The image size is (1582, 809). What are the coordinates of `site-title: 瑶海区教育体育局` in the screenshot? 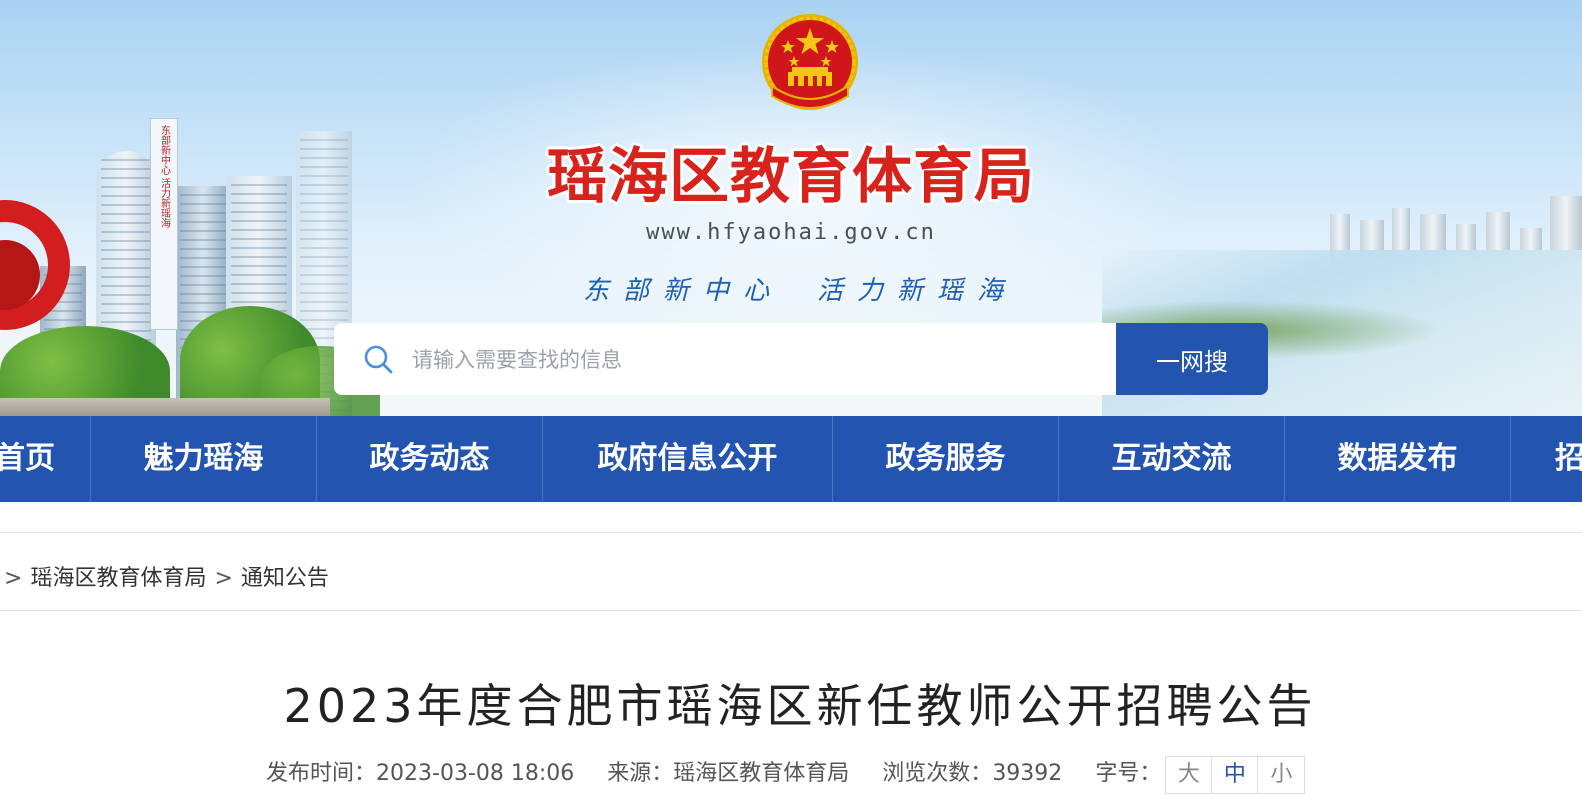 It's located at (791, 177).